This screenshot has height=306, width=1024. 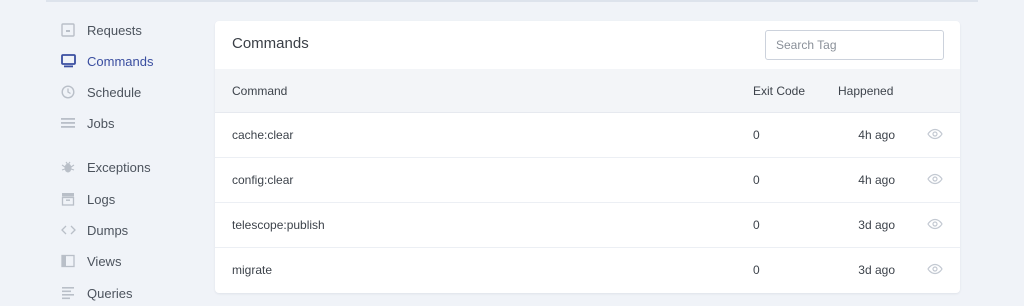 I want to click on sidebar-item-label: Dumps, so click(x=108, y=230).